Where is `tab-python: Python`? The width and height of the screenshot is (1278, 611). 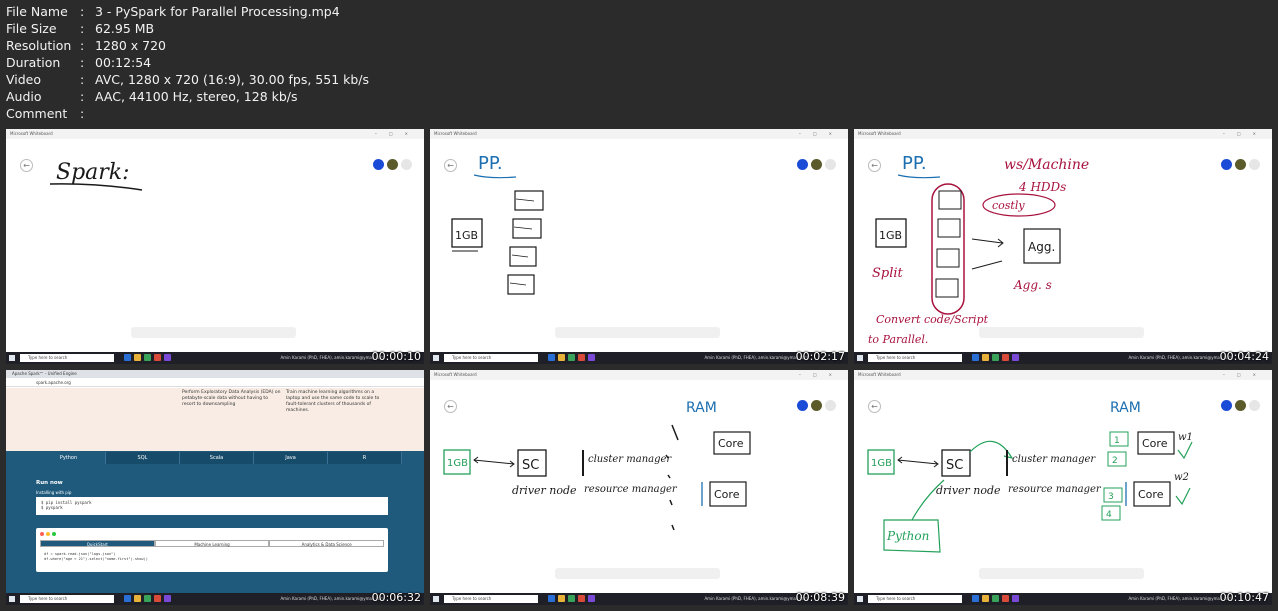
tab-python: Python is located at coordinates (69, 458).